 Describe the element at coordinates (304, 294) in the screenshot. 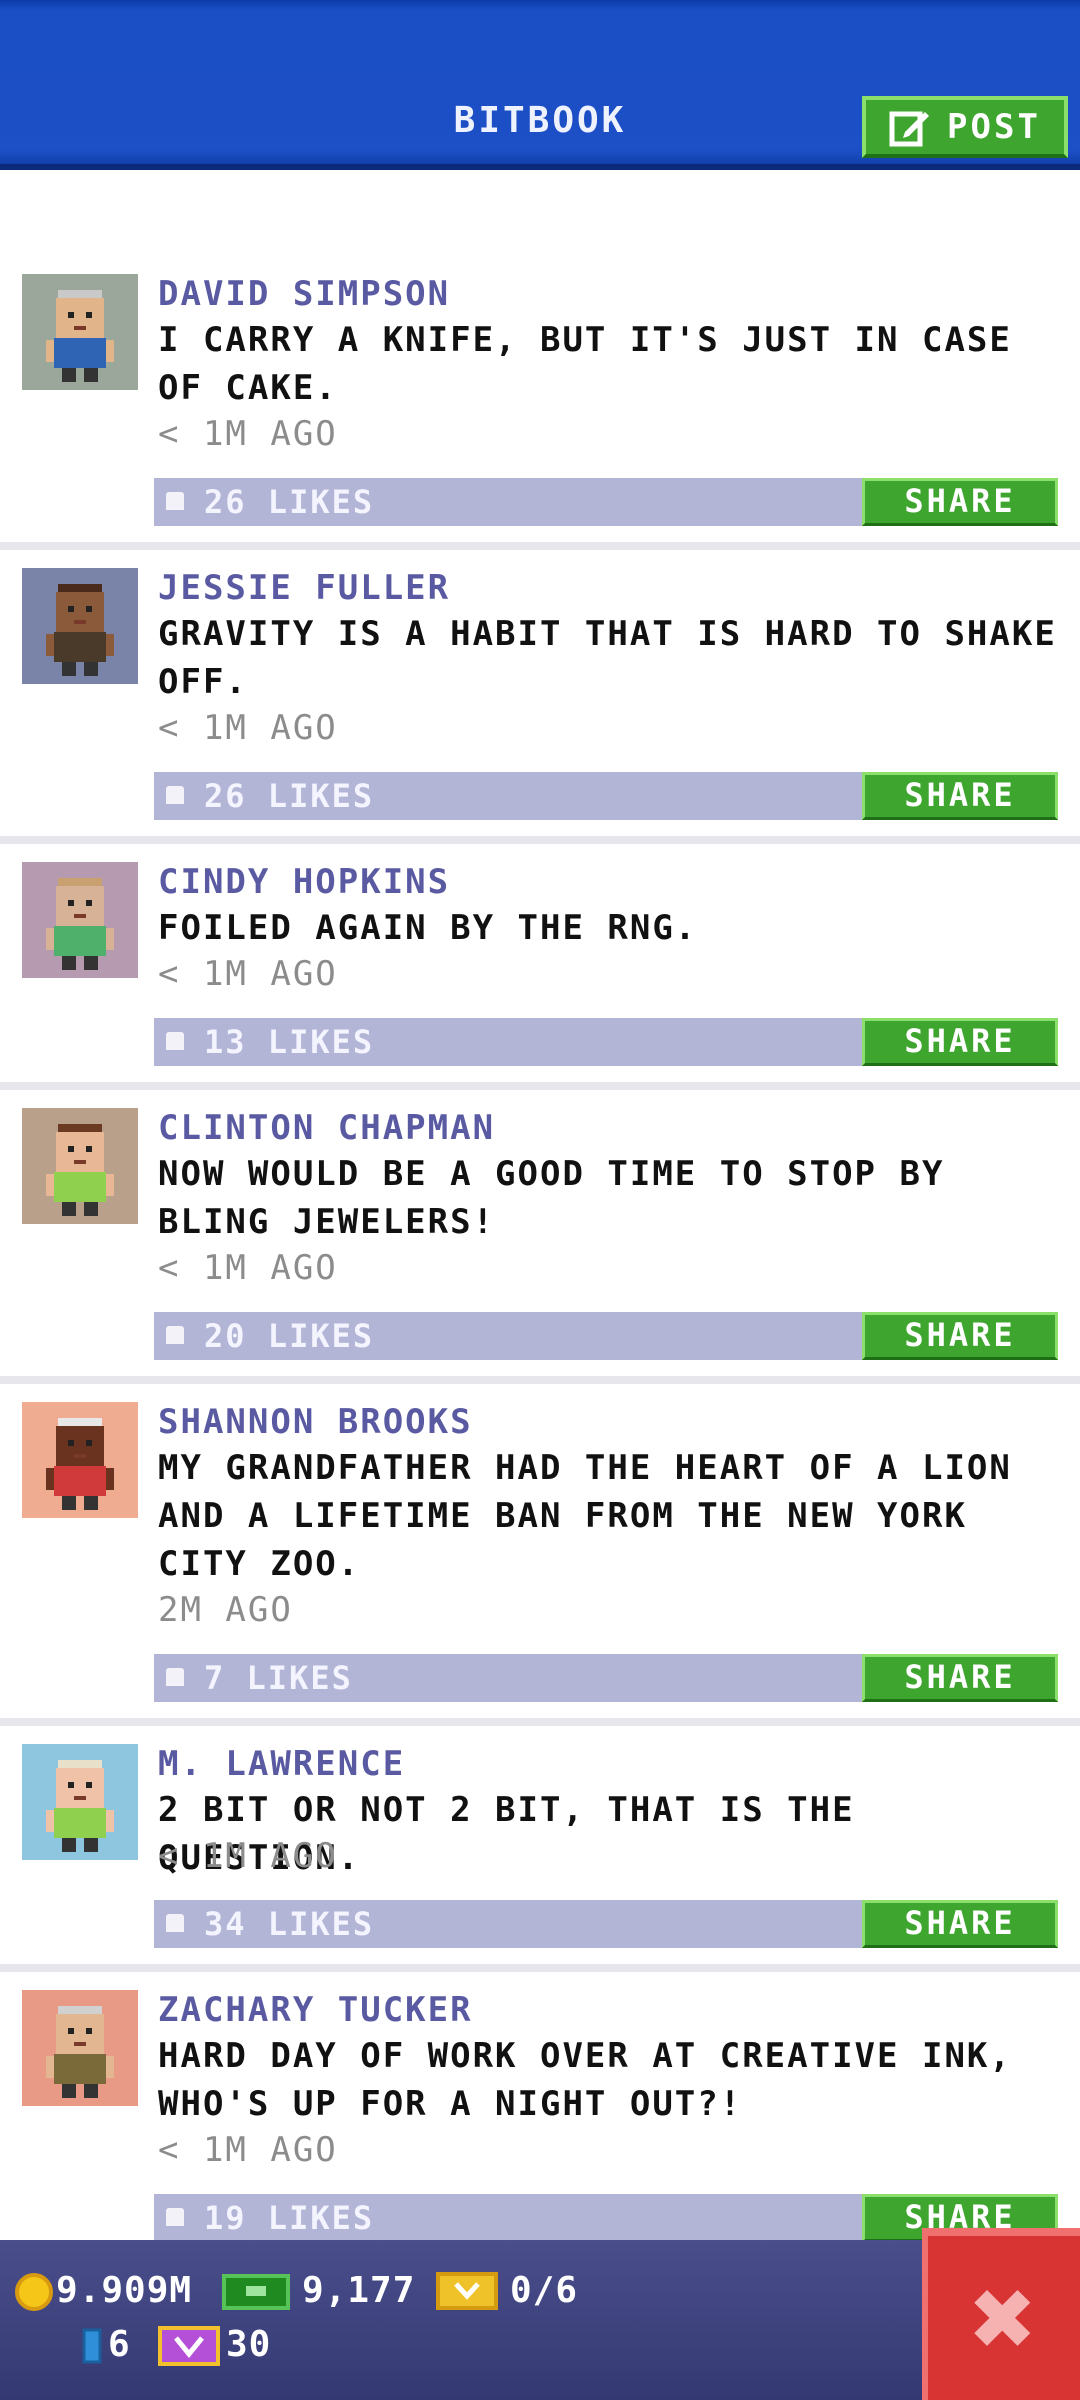

I see `post-author: DAVID SIMPSON` at that location.